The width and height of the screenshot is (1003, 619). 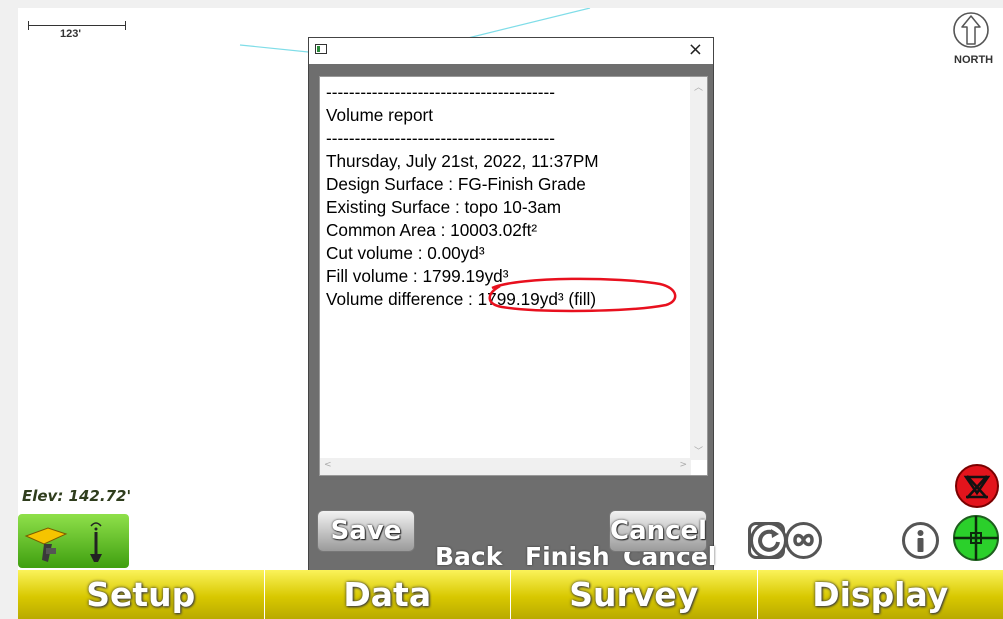 I want to click on report-line: Existing Surface : topo 10-3am, so click(x=444, y=207).